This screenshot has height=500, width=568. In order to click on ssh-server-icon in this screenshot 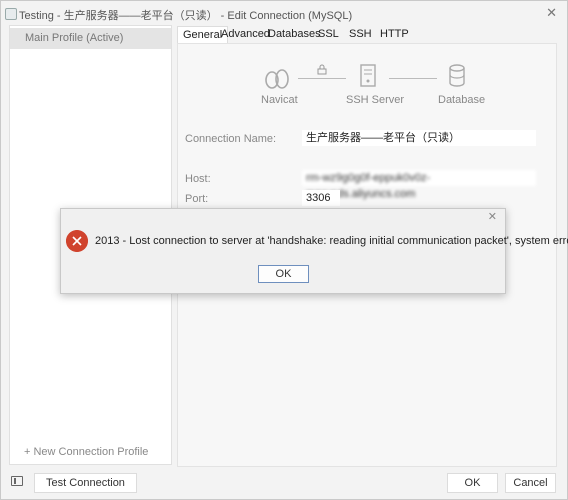, I will do `click(368, 75)`.